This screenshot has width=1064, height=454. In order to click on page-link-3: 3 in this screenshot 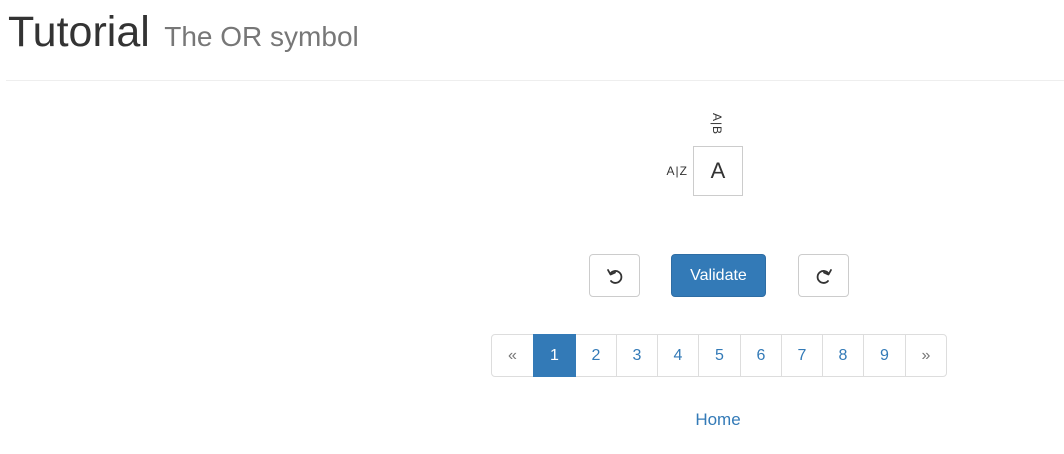, I will do `click(637, 355)`.